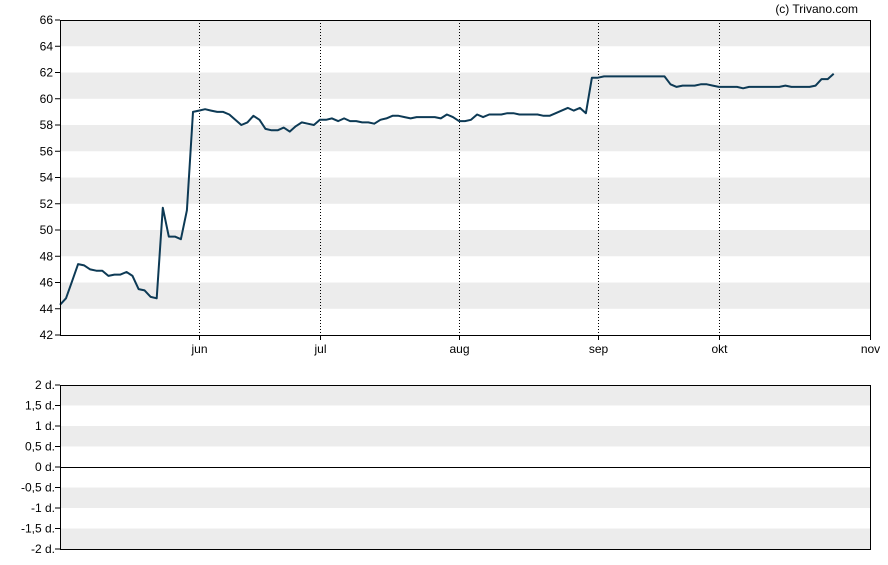  What do you see at coordinates (45, 385) in the screenshot?
I see `y-tick-label: 2 d.` at bounding box center [45, 385].